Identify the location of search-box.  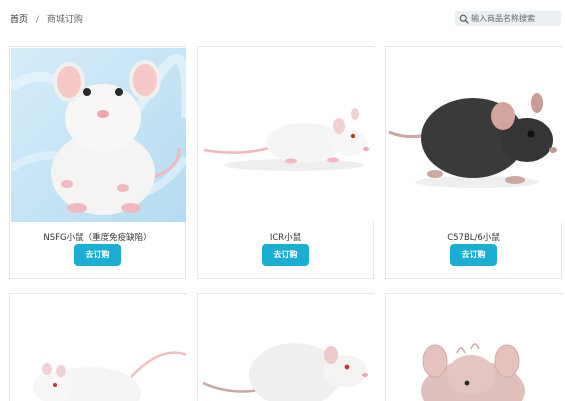
(509, 18).